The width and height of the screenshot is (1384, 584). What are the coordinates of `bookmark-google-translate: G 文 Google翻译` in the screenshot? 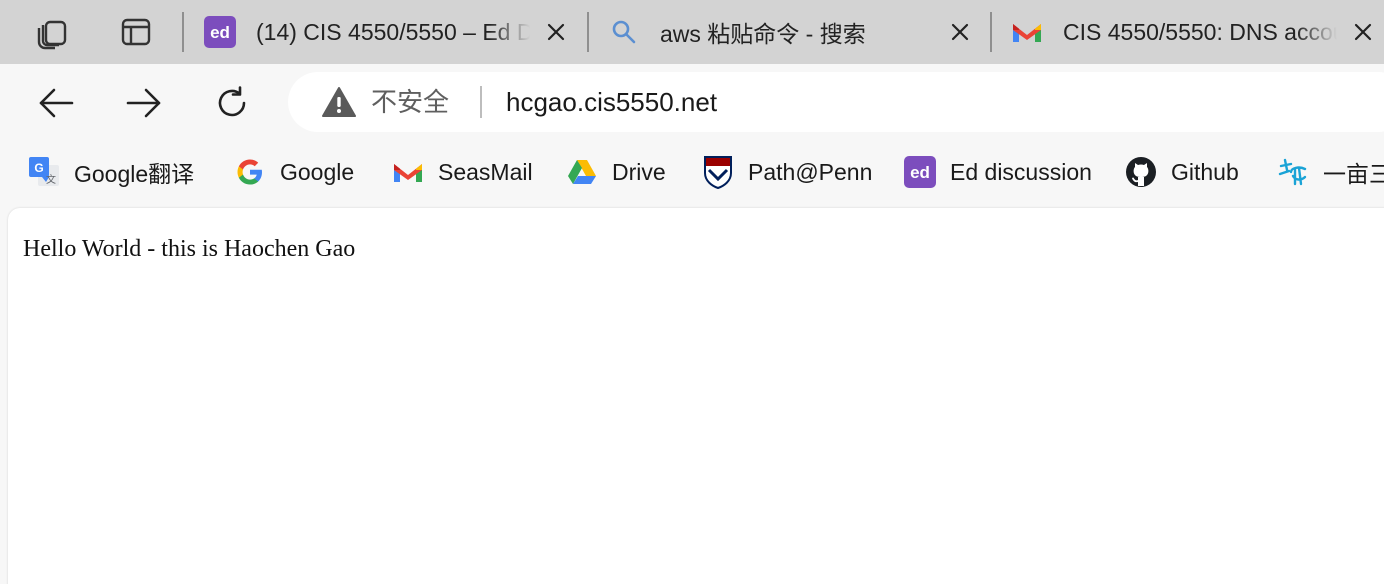 It's located at (111, 172).